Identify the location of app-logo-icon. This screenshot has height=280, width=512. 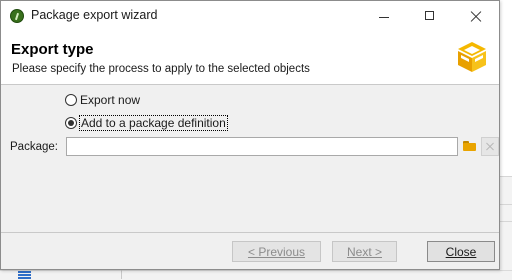
(17, 16).